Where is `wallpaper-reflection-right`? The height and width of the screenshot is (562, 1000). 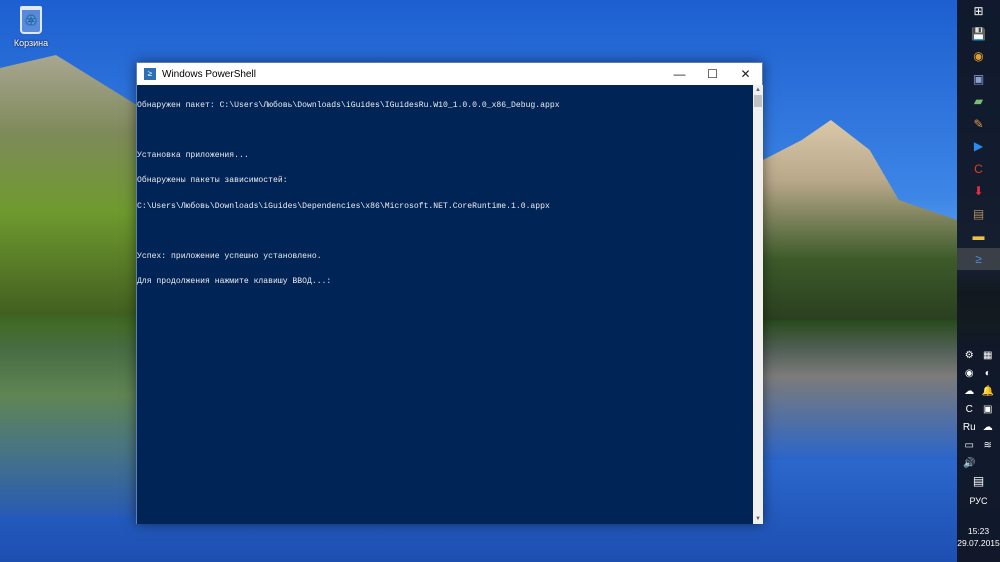
wallpaper-reflection-right is located at coordinates (860, 390).